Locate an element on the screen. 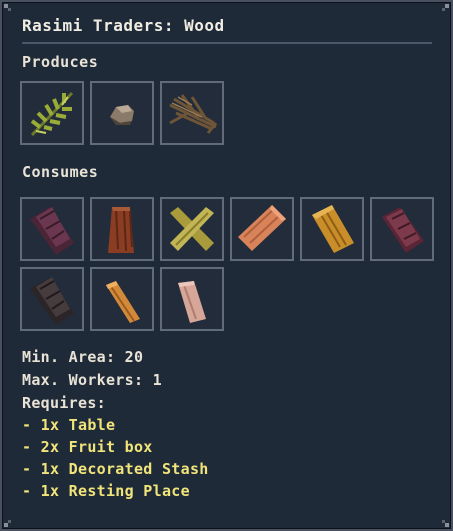  consume-slot-mahogany-plank is located at coordinates (122, 229).